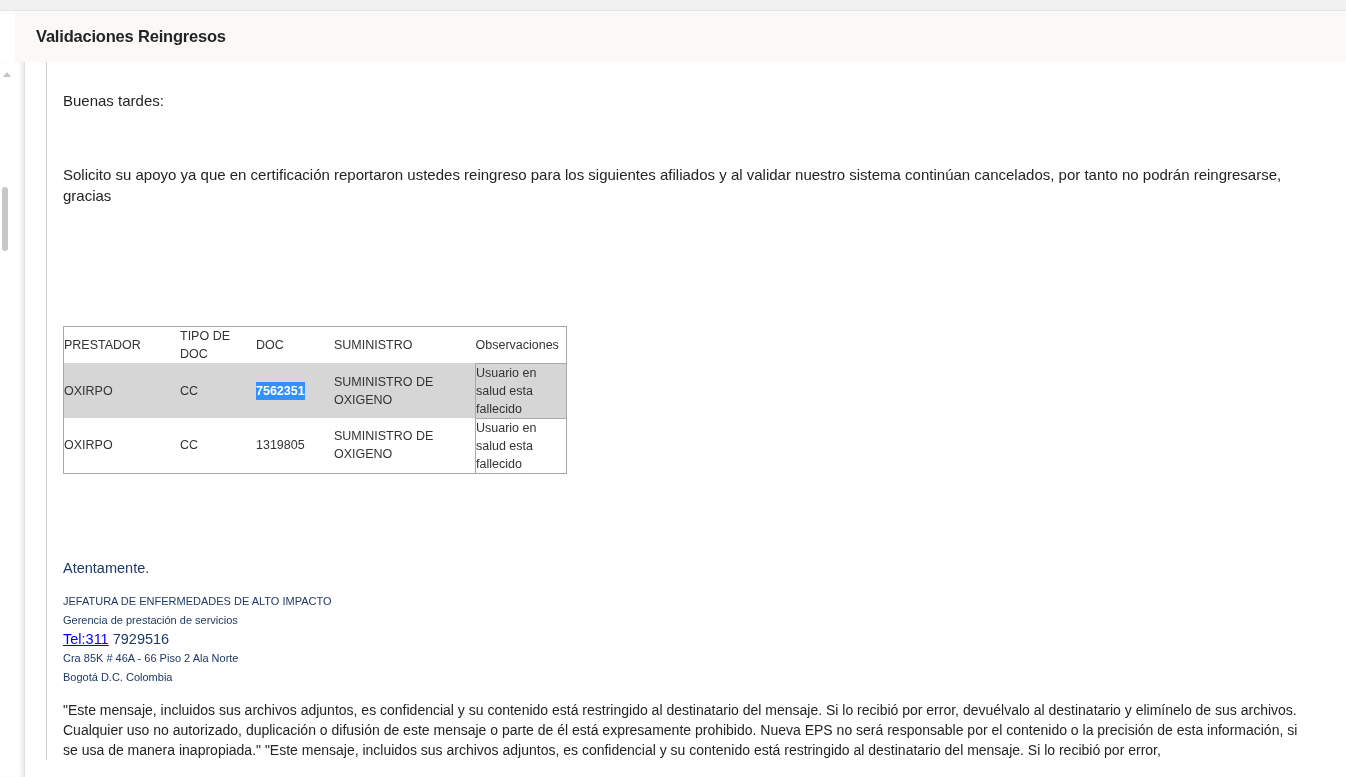 This screenshot has width=1346, height=777. Describe the element at coordinates (86, 638) in the screenshot. I see `phone-link: Tel:311` at that location.